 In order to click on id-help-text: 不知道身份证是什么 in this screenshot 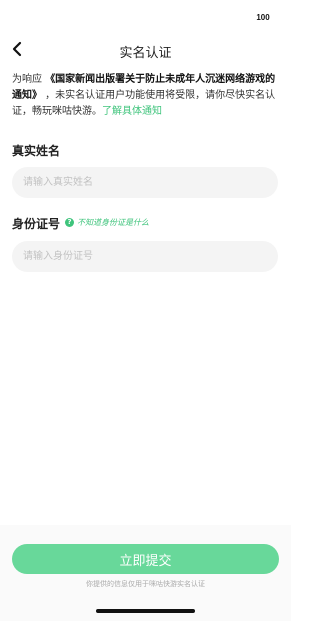, I will do `click(113, 222)`.